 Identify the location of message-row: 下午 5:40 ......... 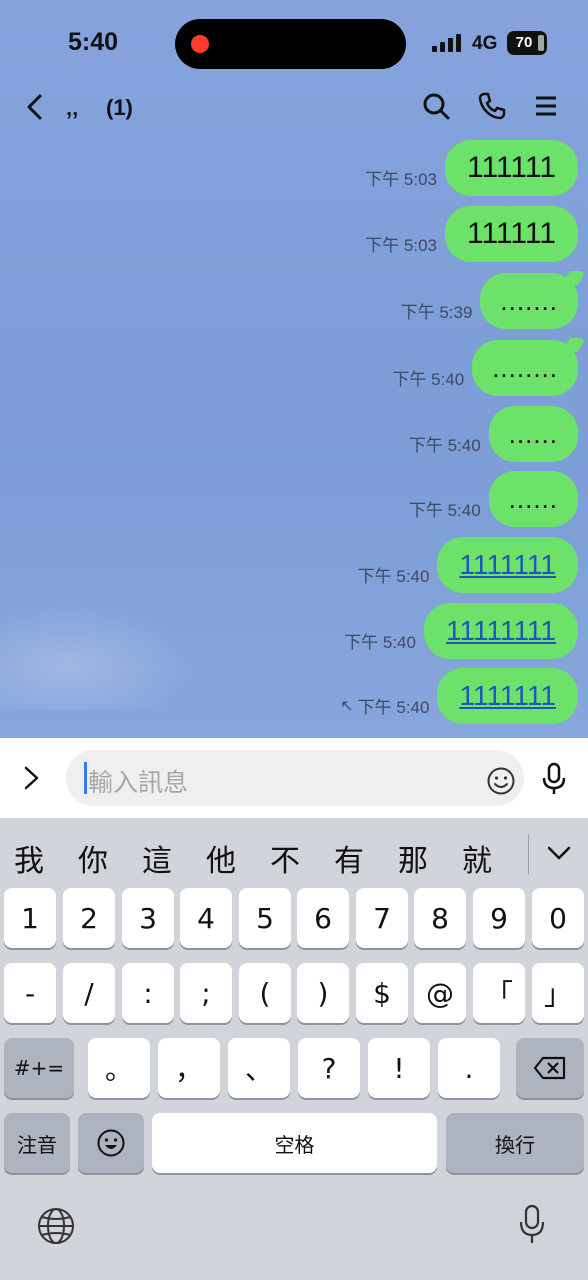
(485, 368).